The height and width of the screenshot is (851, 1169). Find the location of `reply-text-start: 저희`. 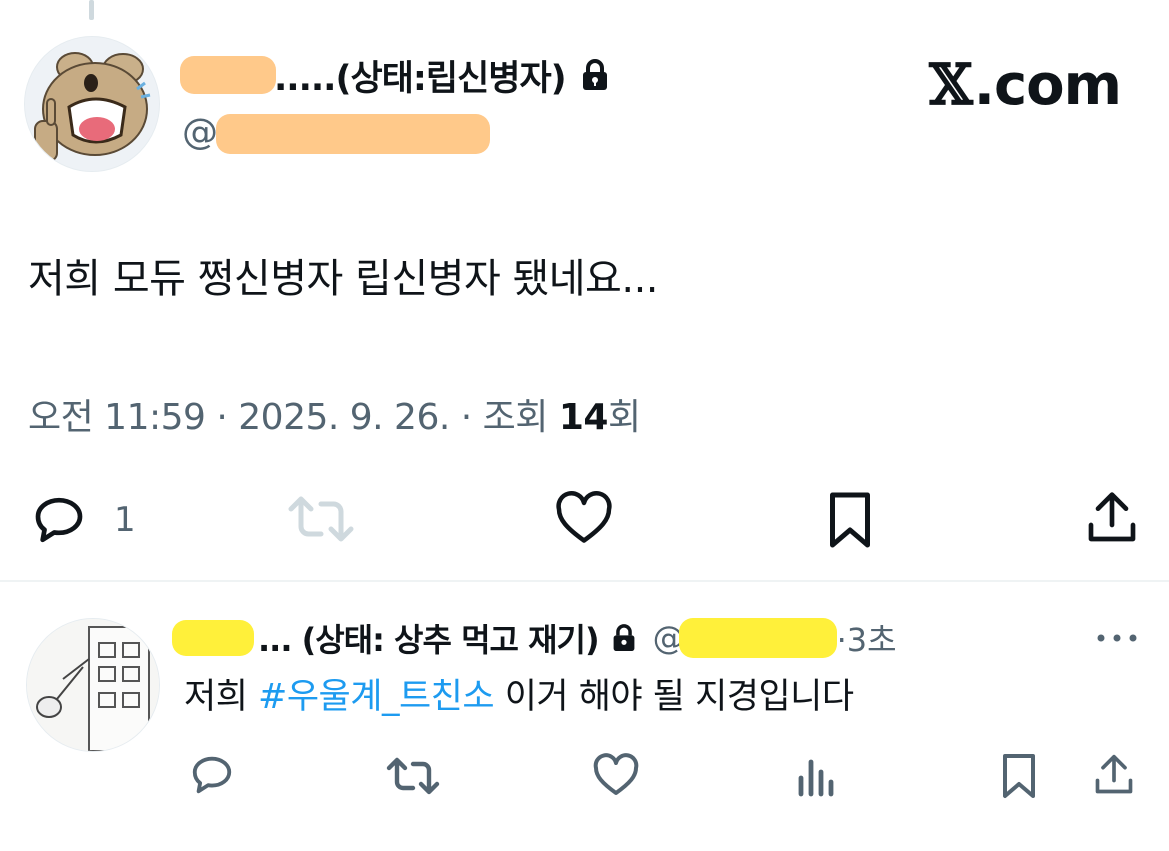

reply-text-start: 저희 is located at coordinates (221, 697).